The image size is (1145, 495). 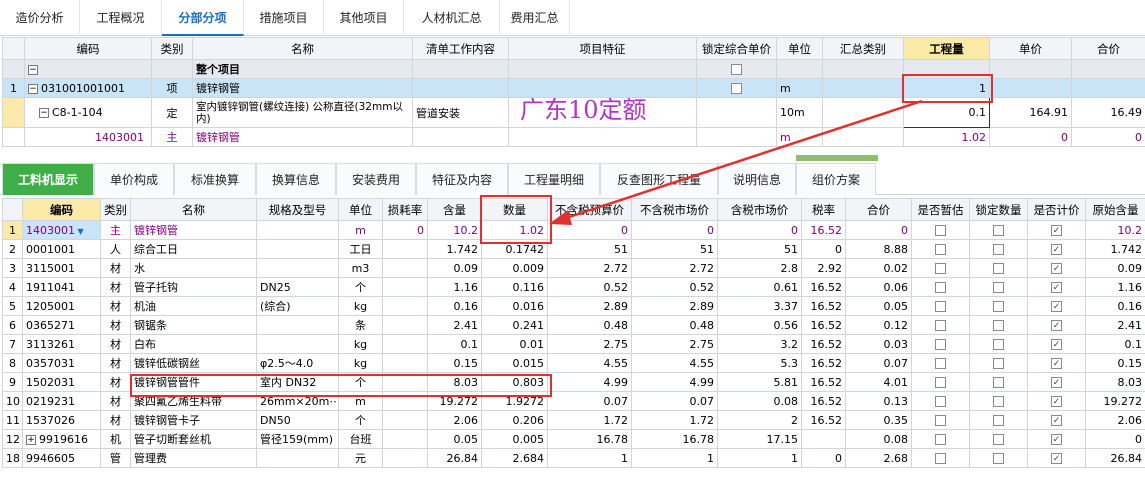 I want to click on tab-cost-analysis: 造价分析, so click(x=40, y=18).